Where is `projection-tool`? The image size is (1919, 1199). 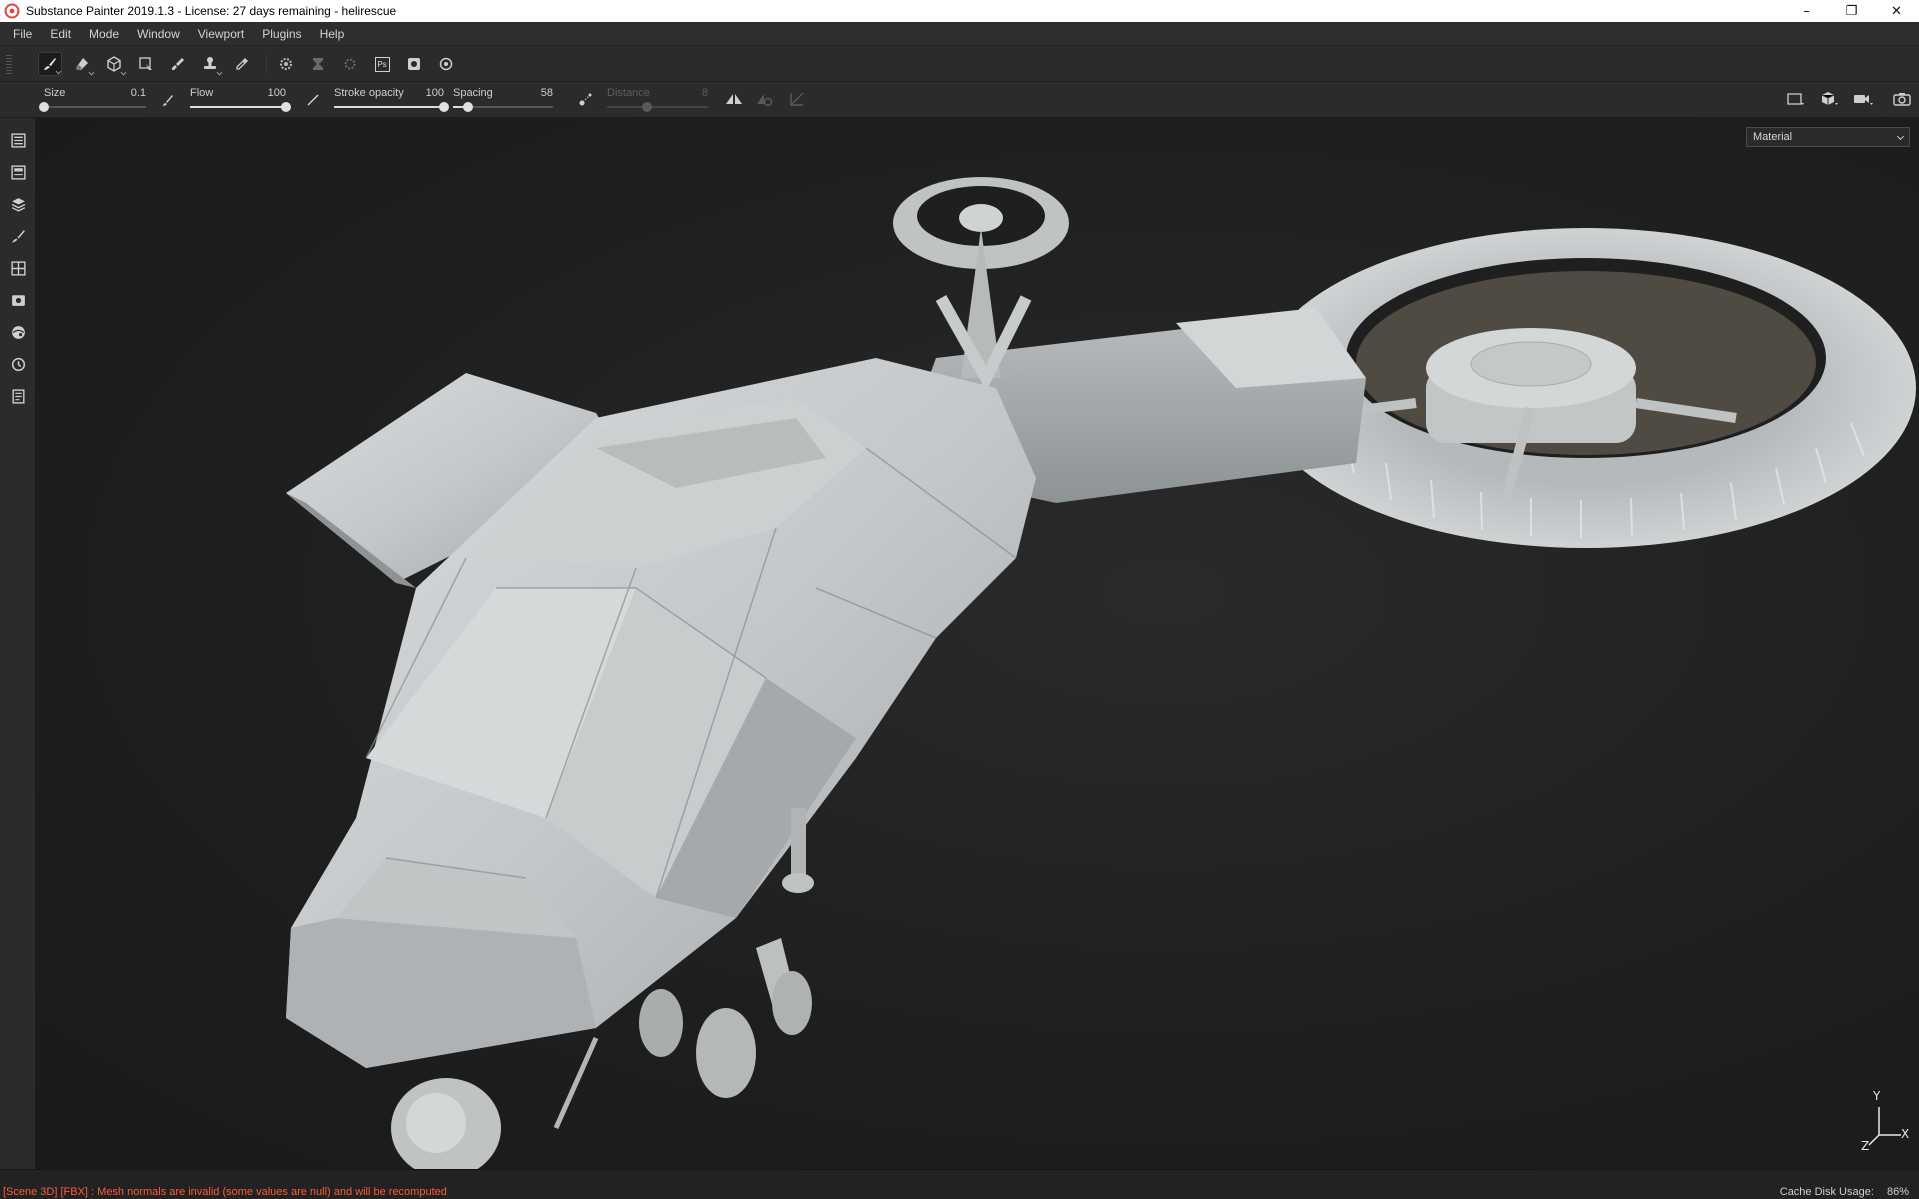
projection-tool is located at coordinates (114, 64).